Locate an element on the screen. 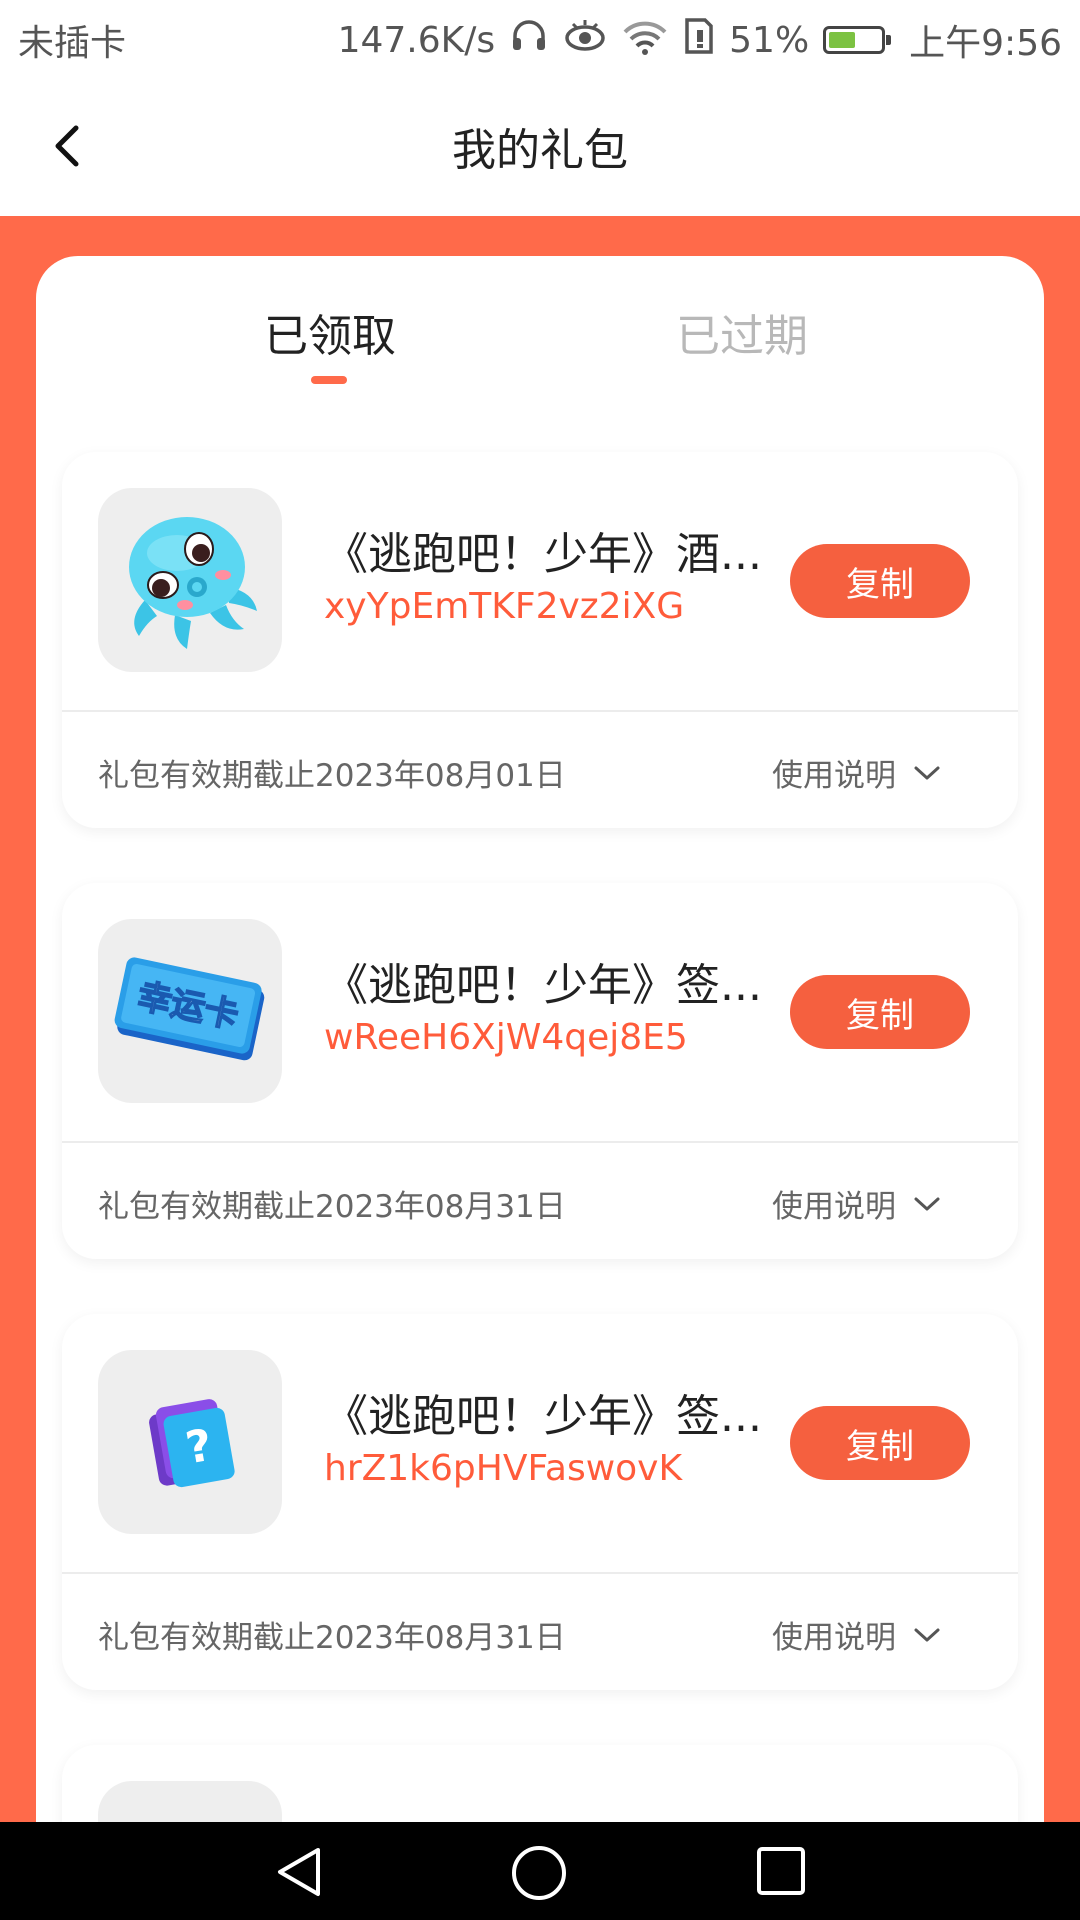 This screenshot has width=1080, height=1920. home-circle-icon is located at coordinates (539, 1873).